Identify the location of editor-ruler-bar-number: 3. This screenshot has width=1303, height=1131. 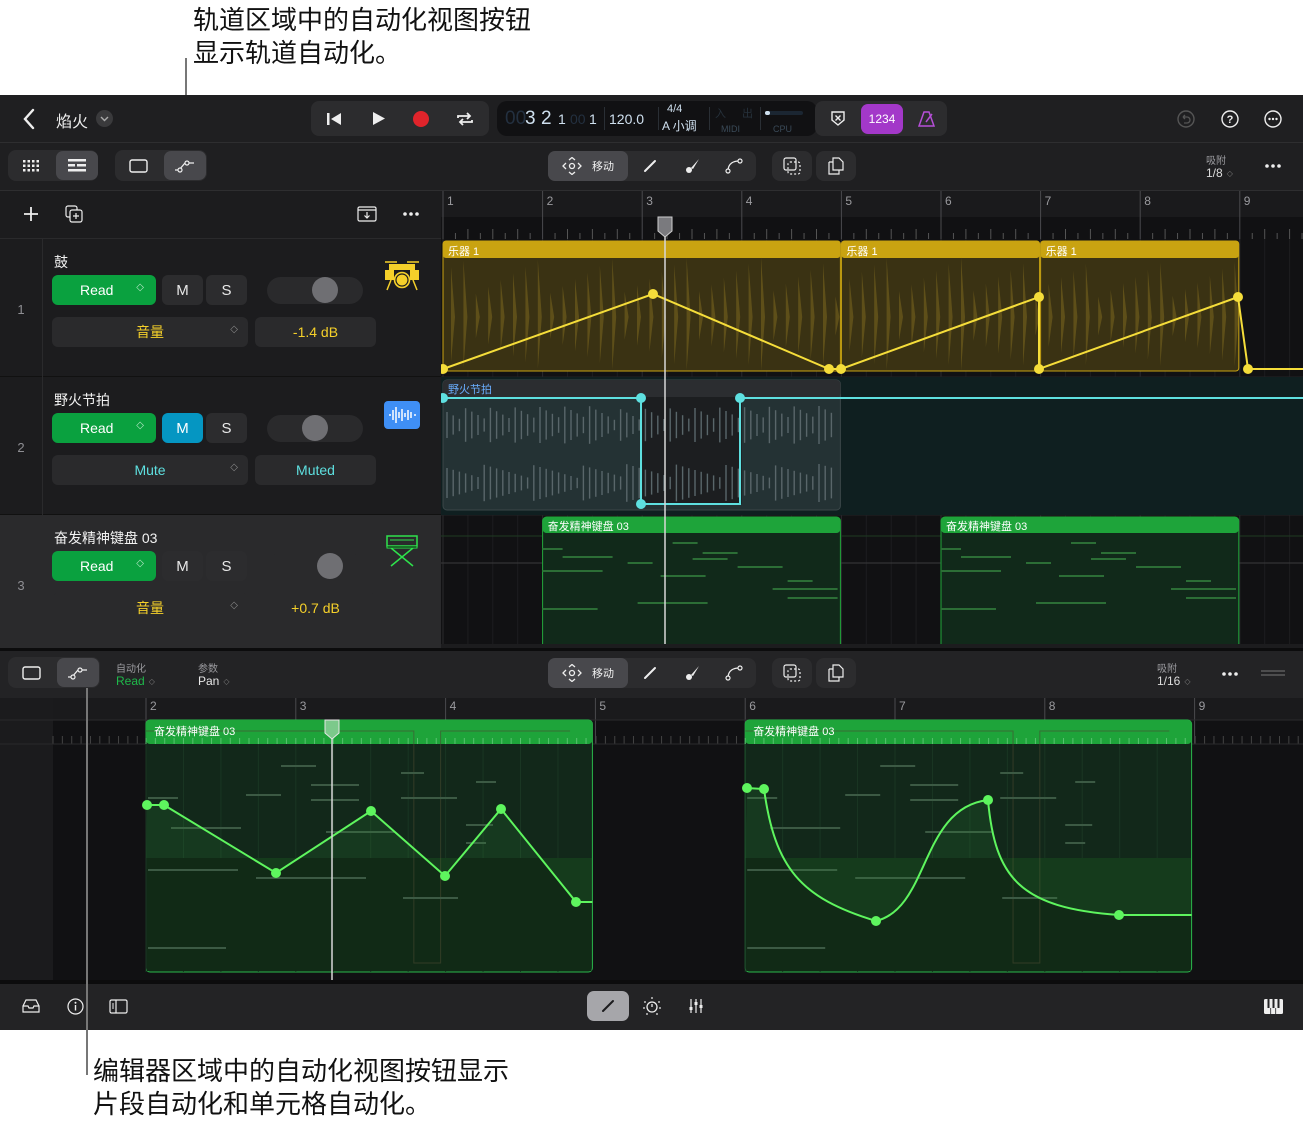
(303, 706).